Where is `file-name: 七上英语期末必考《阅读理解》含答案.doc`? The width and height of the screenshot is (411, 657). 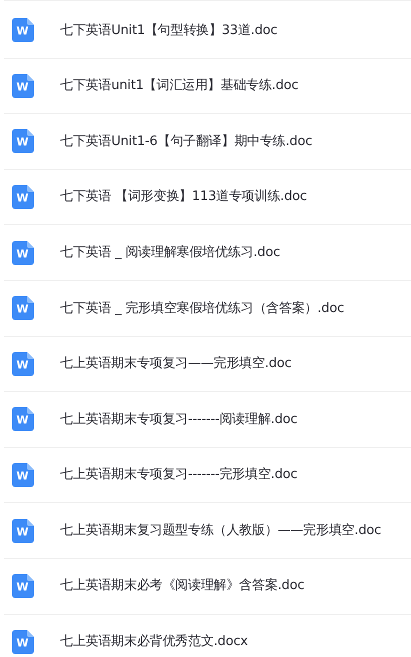 file-name: 七上英语期末必考《阅读理解》含答案.doc is located at coordinates (182, 586).